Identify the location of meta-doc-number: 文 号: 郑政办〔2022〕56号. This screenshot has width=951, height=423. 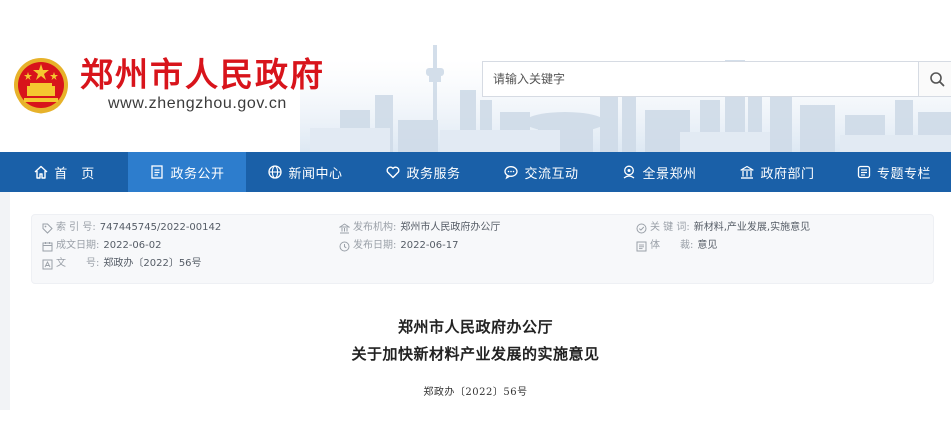
(122, 264).